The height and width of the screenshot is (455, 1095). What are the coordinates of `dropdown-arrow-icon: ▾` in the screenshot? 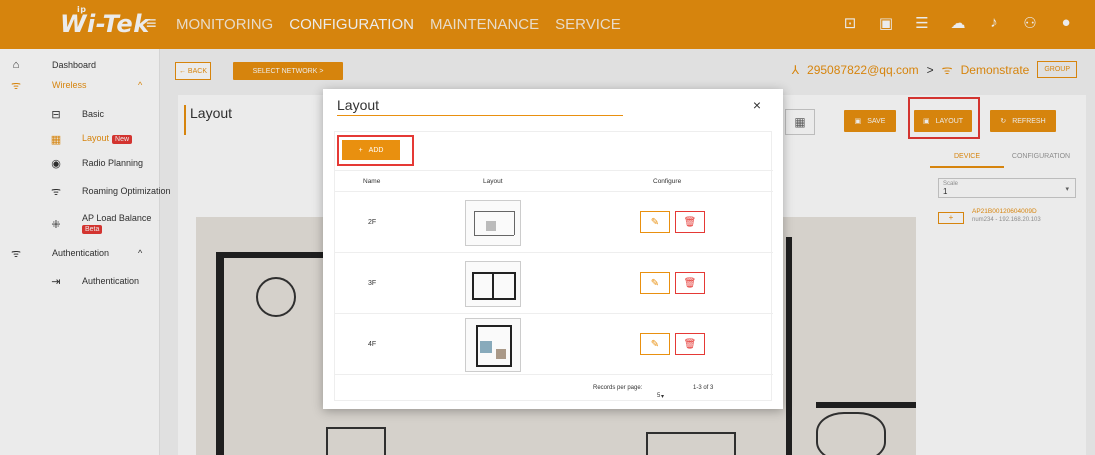 It's located at (663, 397).